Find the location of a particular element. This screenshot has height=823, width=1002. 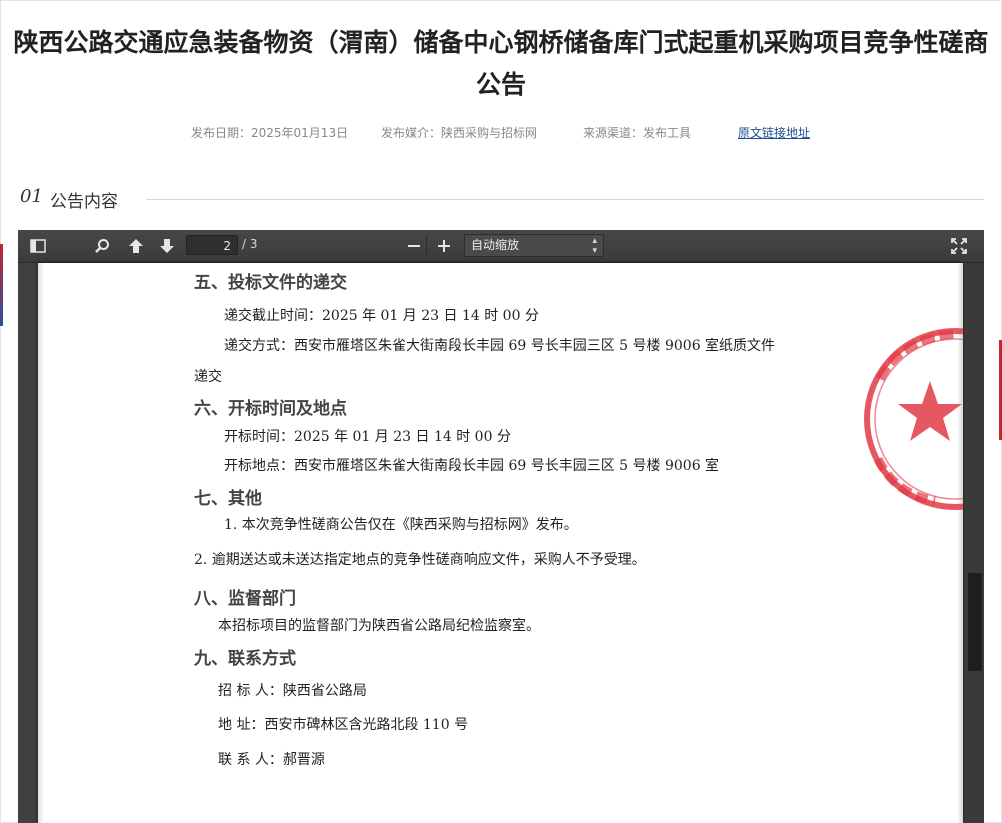

section-9-line-1: 招 标 人：陕西省公路局 is located at coordinates (292, 691).